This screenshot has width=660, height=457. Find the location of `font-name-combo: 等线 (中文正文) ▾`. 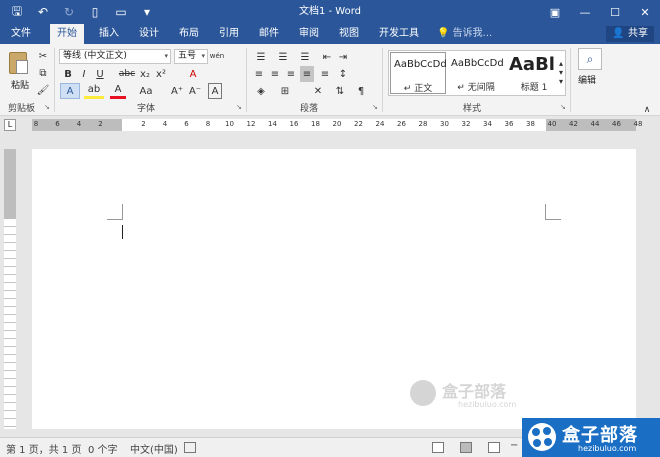

font-name-combo: 等线 (中文正文) ▾ is located at coordinates (115, 56).